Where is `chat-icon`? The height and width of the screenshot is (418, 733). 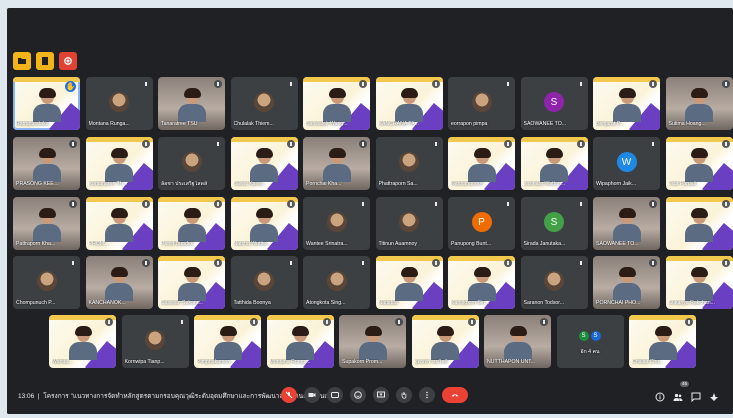 chat-icon is located at coordinates (696, 396).